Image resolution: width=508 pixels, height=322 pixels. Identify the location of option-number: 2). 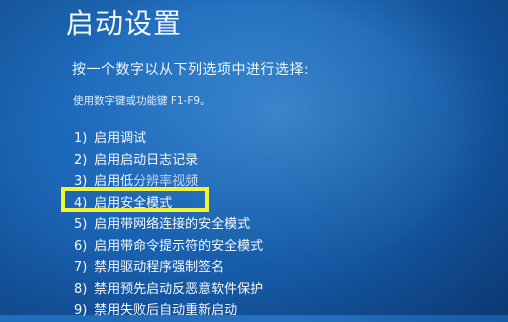
(81, 160).